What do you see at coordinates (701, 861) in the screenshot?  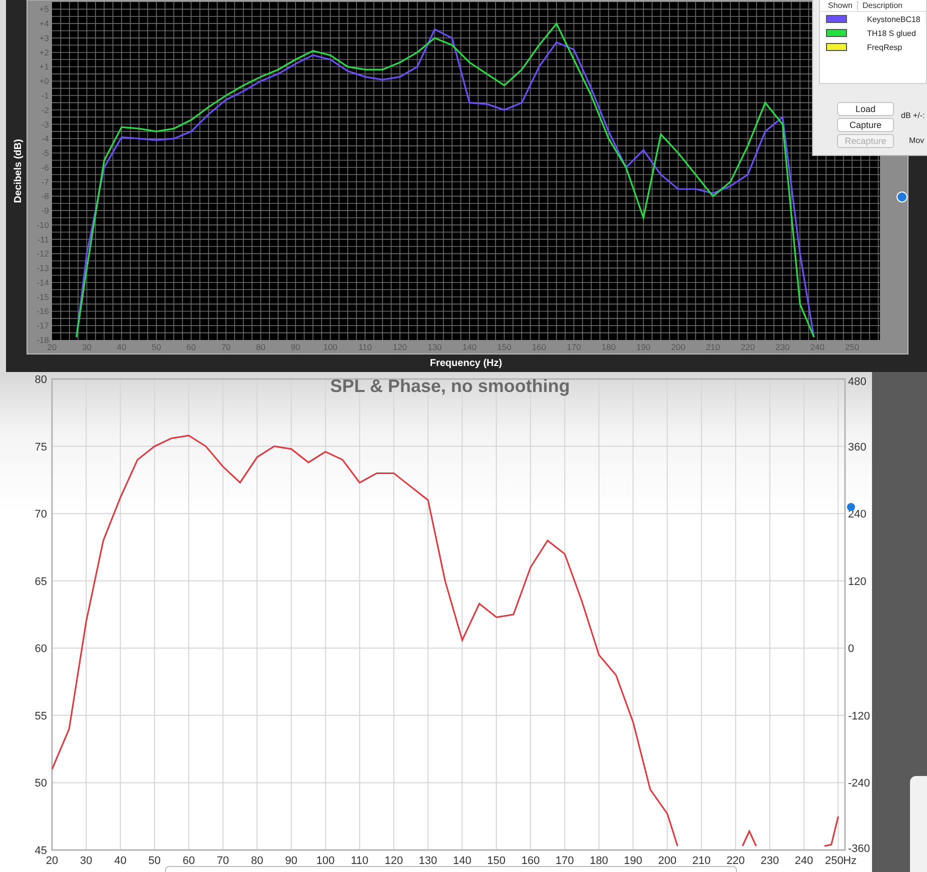 I see `x-tick-label: 210` at bounding box center [701, 861].